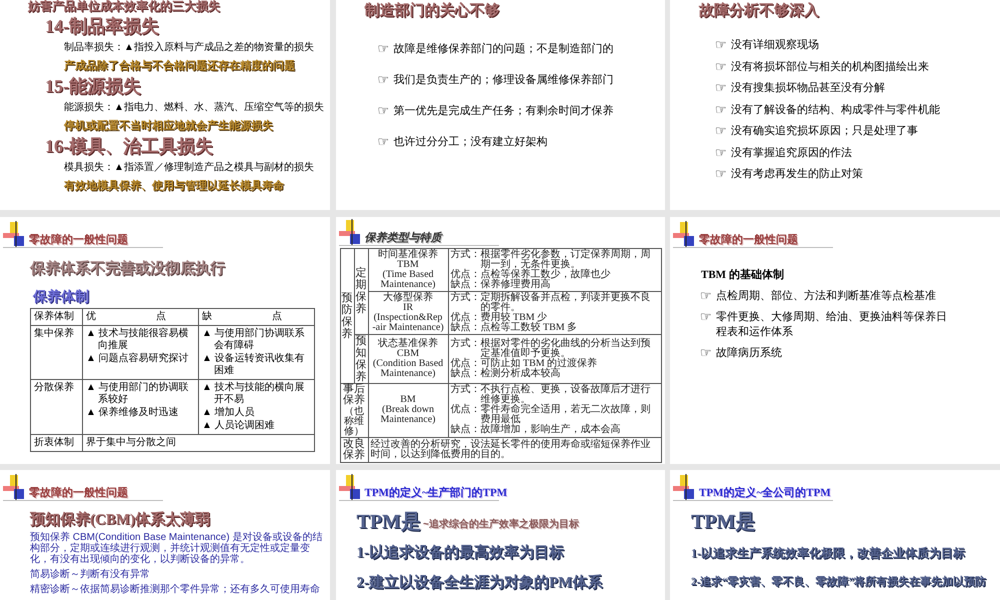 This screenshot has height=600, width=1000. Describe the element at coordinates (361, 359) in the screenshot. I see `table-cell: 预知保养` at that location.